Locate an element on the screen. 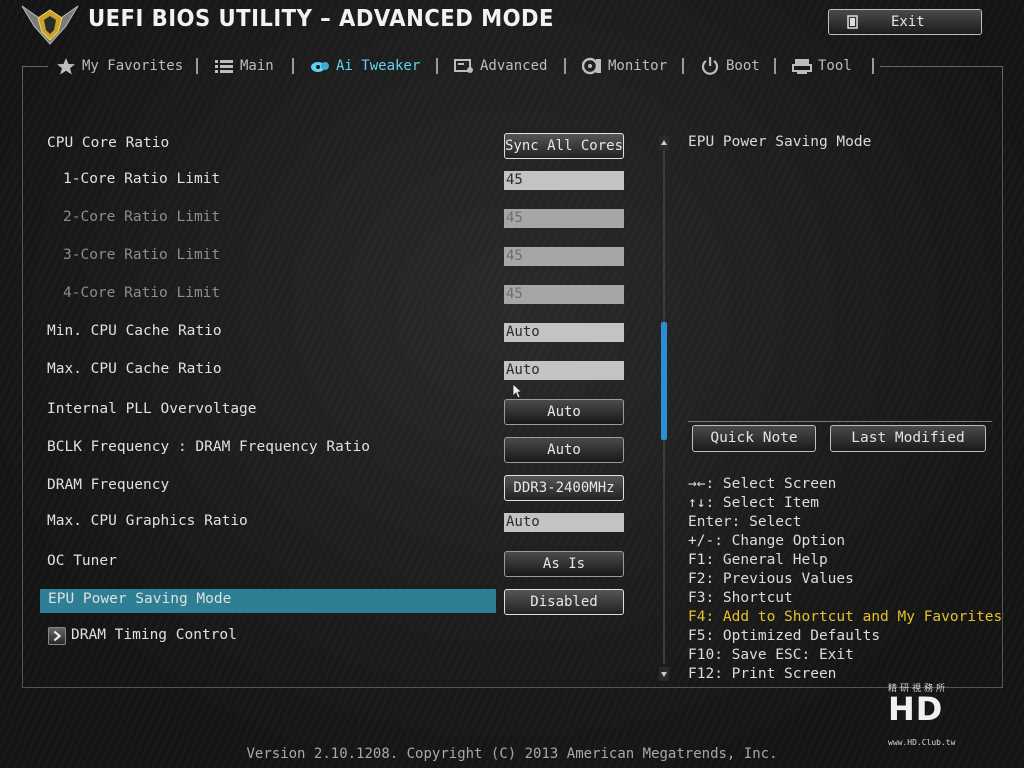  setting-label-bclk-dram-ratio: BCLK Frequency : DRAM Frequency Ratio is located at coordinates (208, 447).